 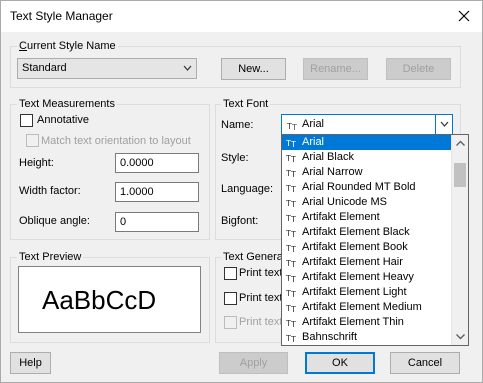 I want to click on font-list-item-label: Artifakt Element Heavy, so click(x=358, y=277).